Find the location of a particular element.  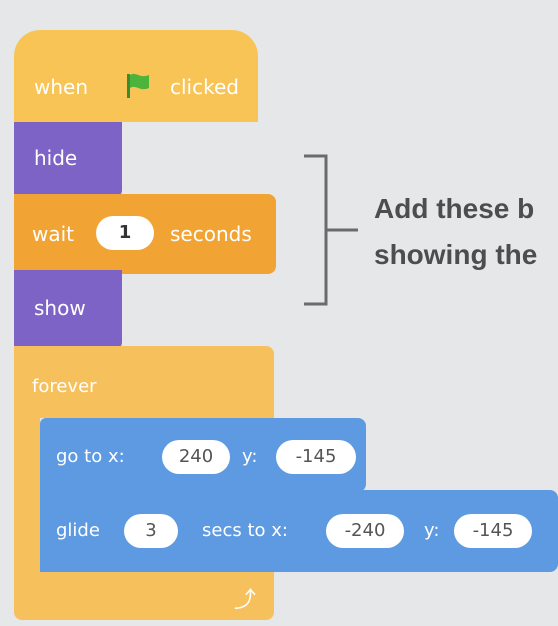

go-to-xy-block: go to x: 240 y: -145 is located at coordinates (203, 455).